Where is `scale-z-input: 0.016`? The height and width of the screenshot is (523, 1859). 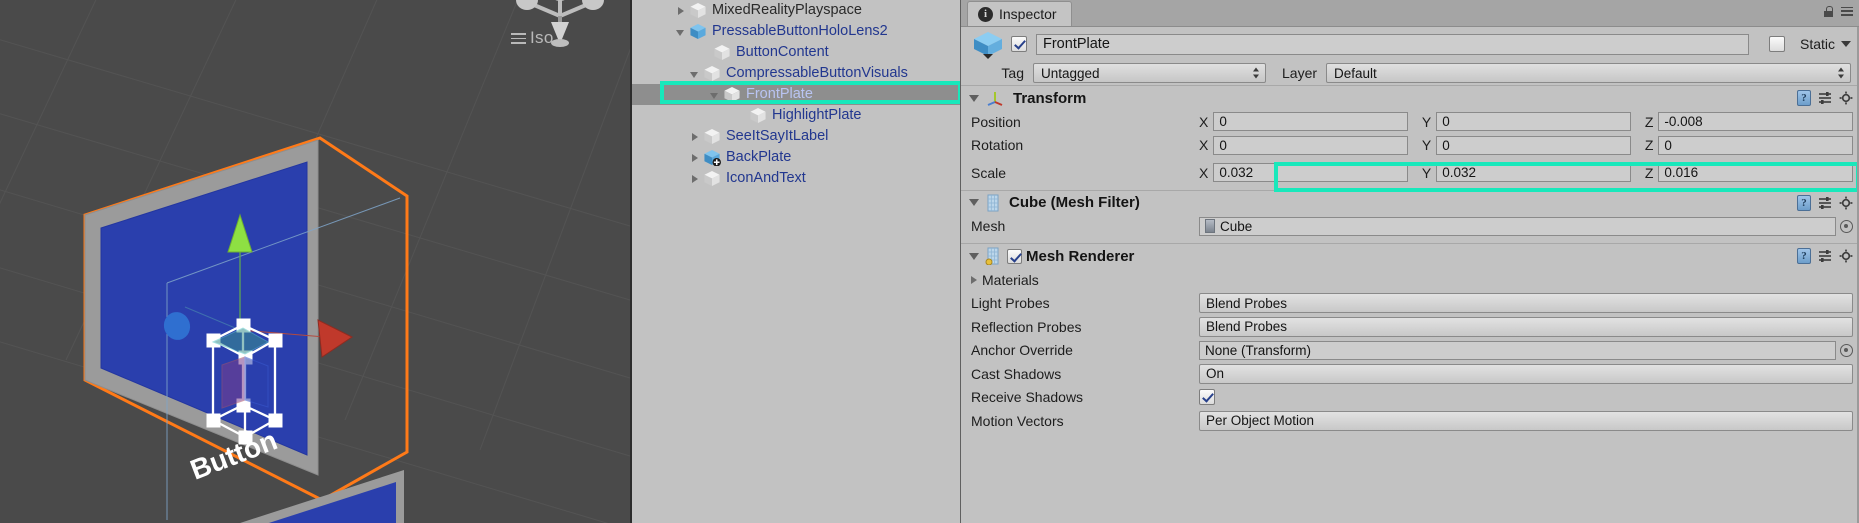
scale-z-input: 0.016 is located at coordinates (1755, 173).